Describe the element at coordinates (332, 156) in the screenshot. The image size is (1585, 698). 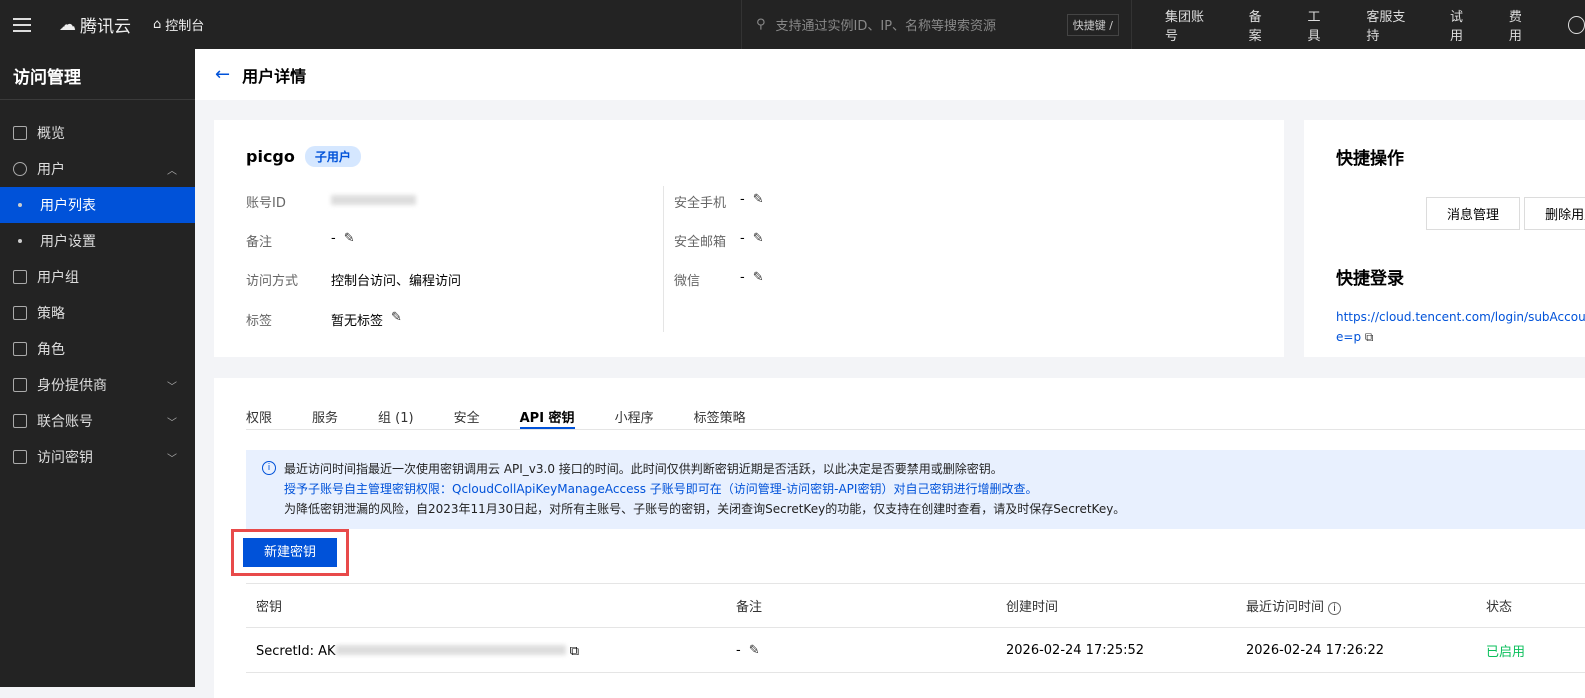
I see `user-type-badge: 子用户` at that location.